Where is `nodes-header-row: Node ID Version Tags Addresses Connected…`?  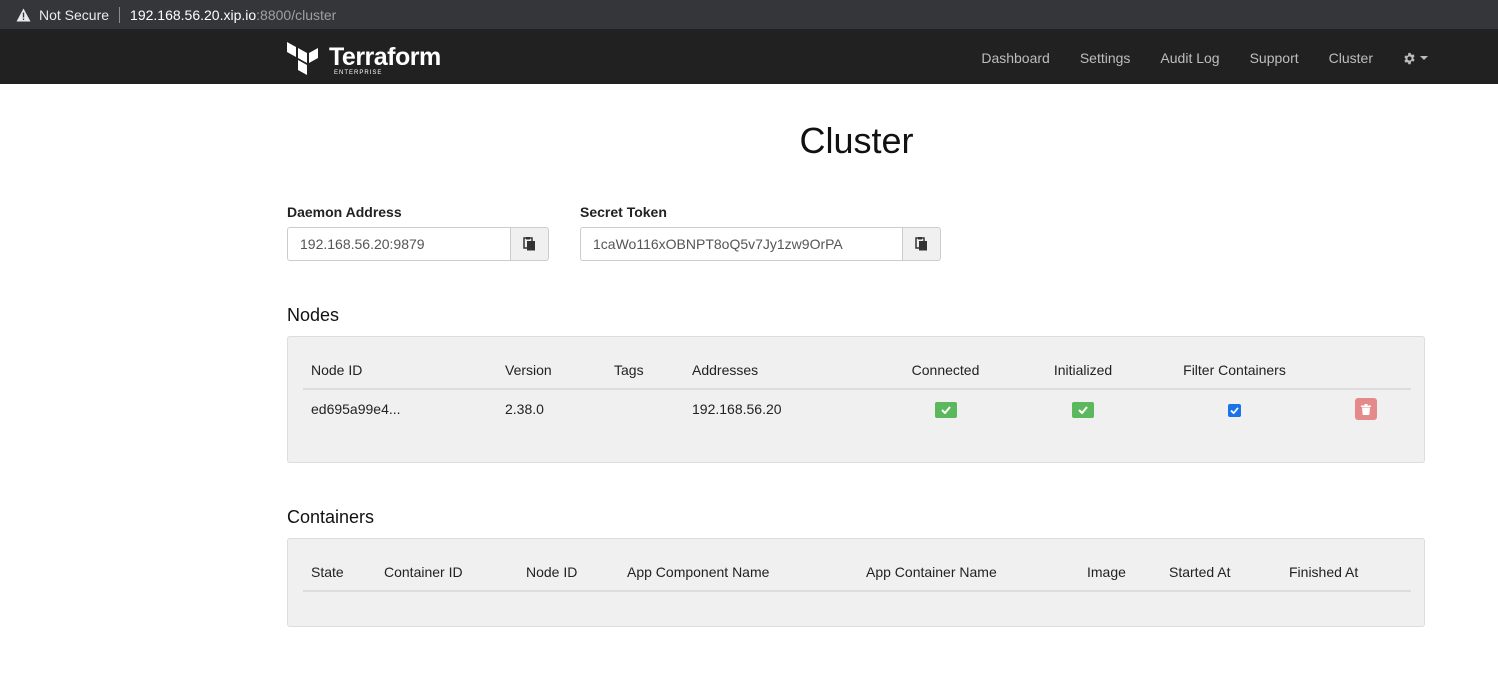 nodes-header-row: Node ID Version Tags Addresses Connected… is located at coordinates (857, 371).